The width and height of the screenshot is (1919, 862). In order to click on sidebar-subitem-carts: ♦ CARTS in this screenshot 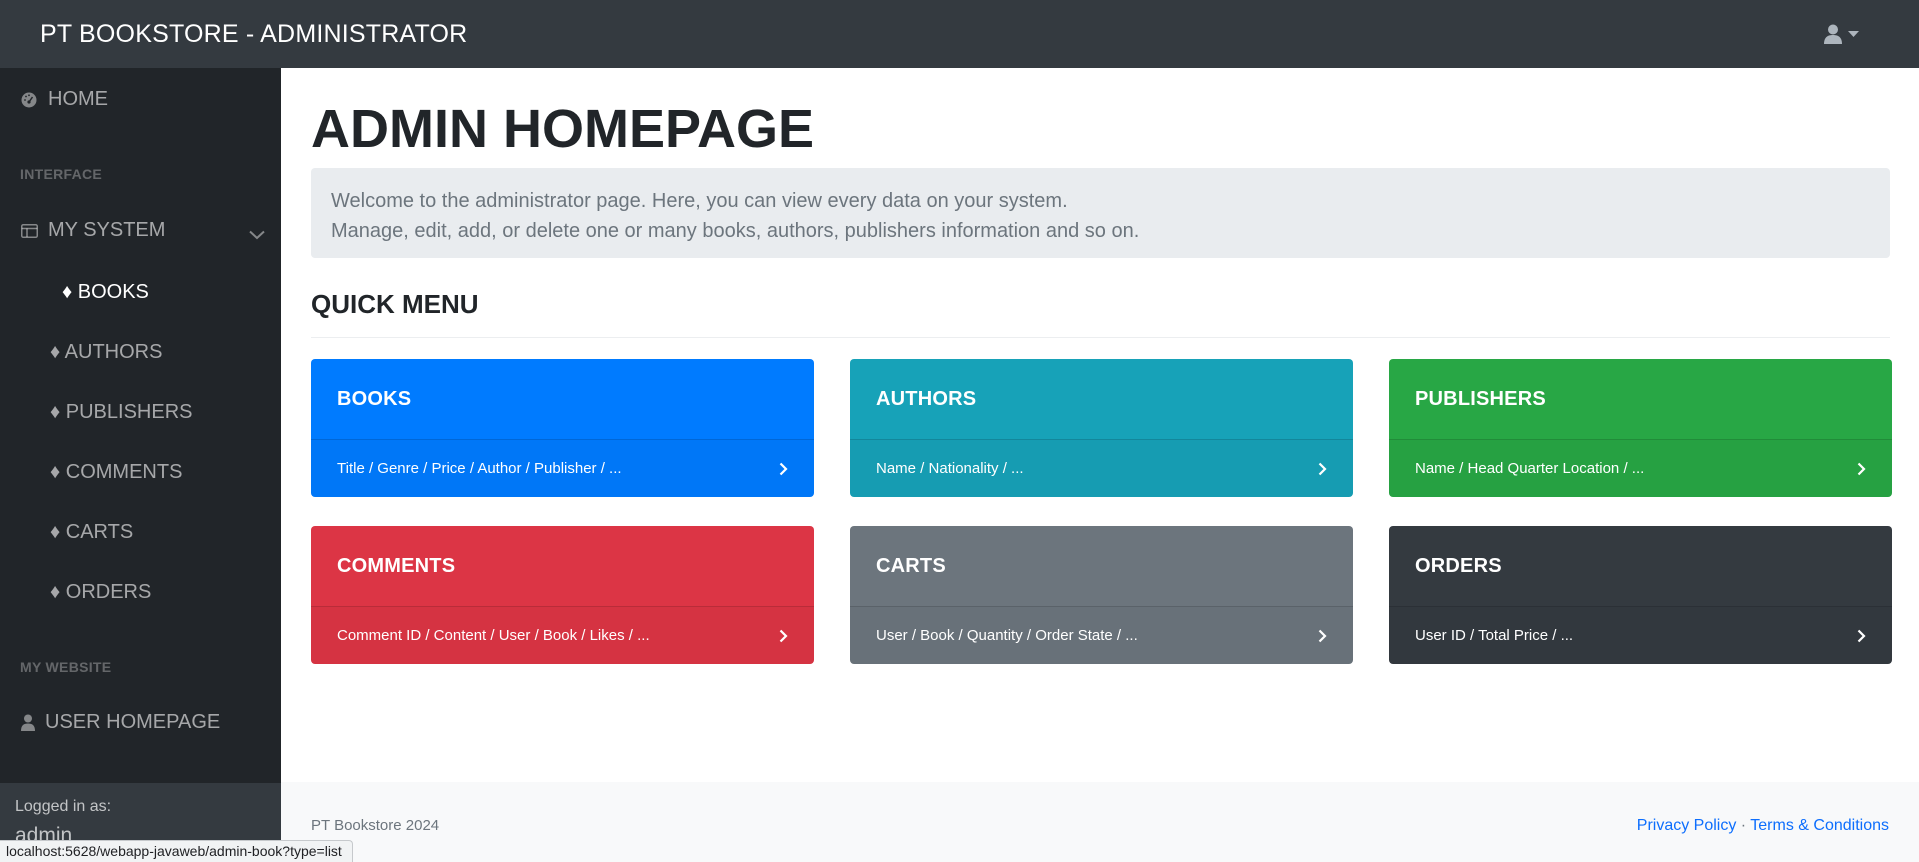, I will do `click(91, 532)`.